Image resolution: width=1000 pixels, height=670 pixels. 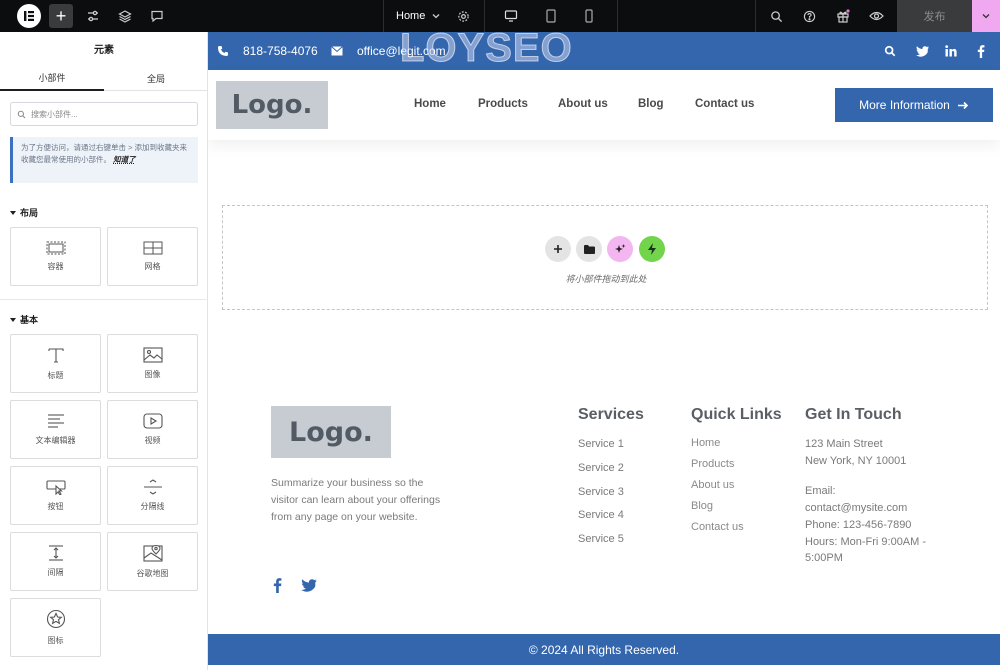 I want to click on footer-hours: Hours: Mon-Fri 9:00AM -, so click(x=866, y=542).